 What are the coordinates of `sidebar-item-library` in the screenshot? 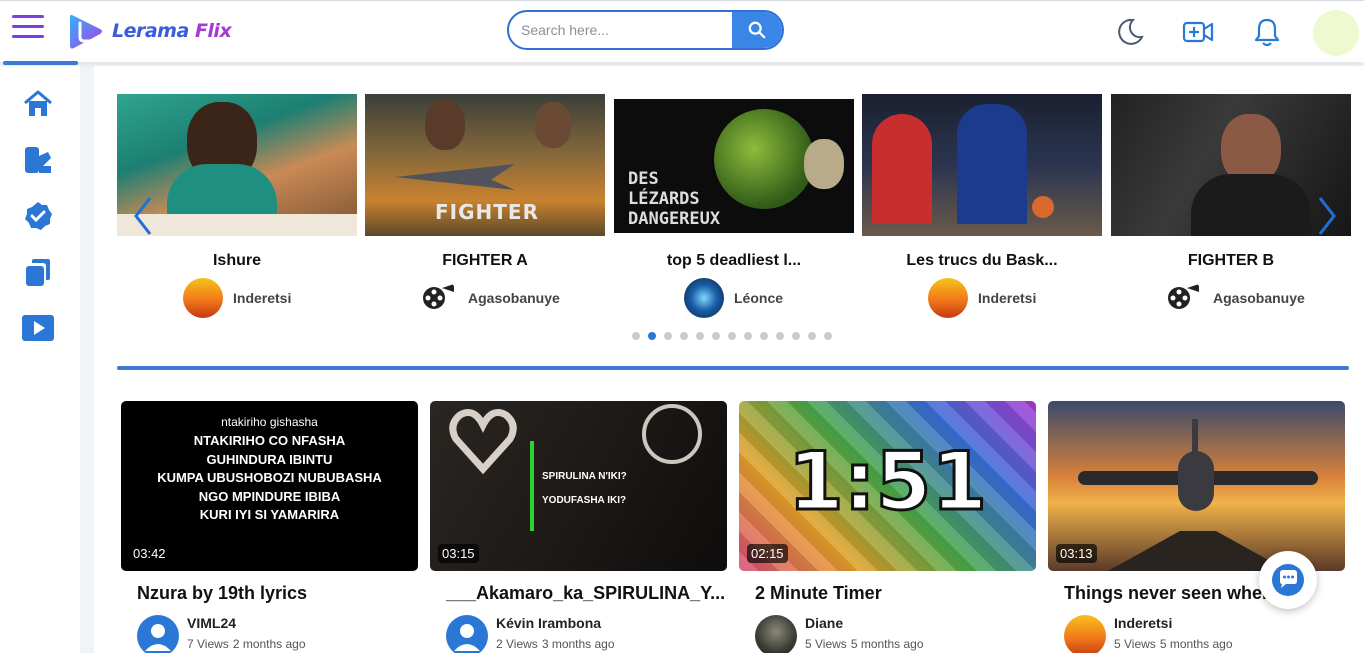 It's located at (38, 272).